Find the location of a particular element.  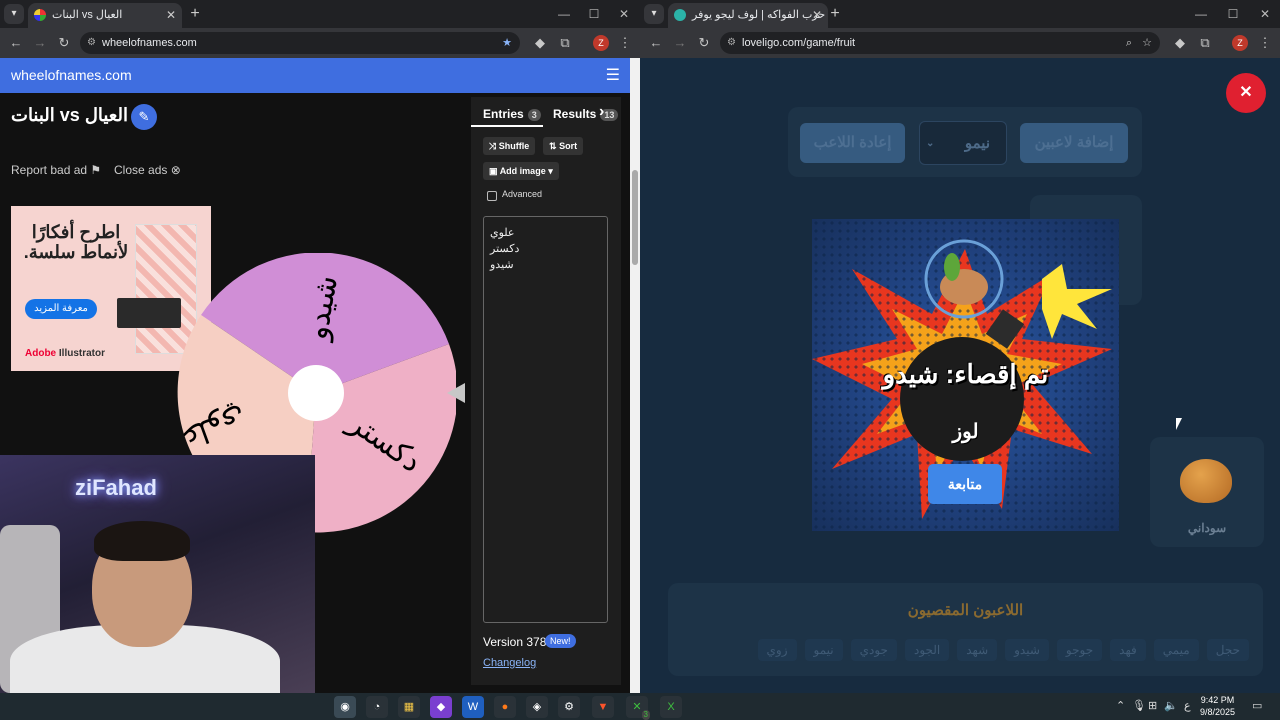

excel-taskbar-icon: X is located at coordinates (671, 707).